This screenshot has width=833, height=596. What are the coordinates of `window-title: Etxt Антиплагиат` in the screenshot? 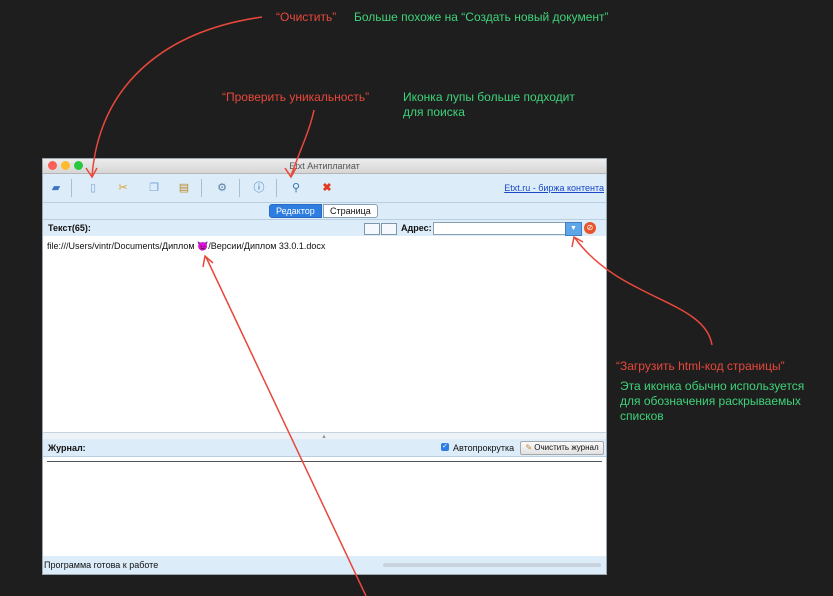 It's located at (324, 166).